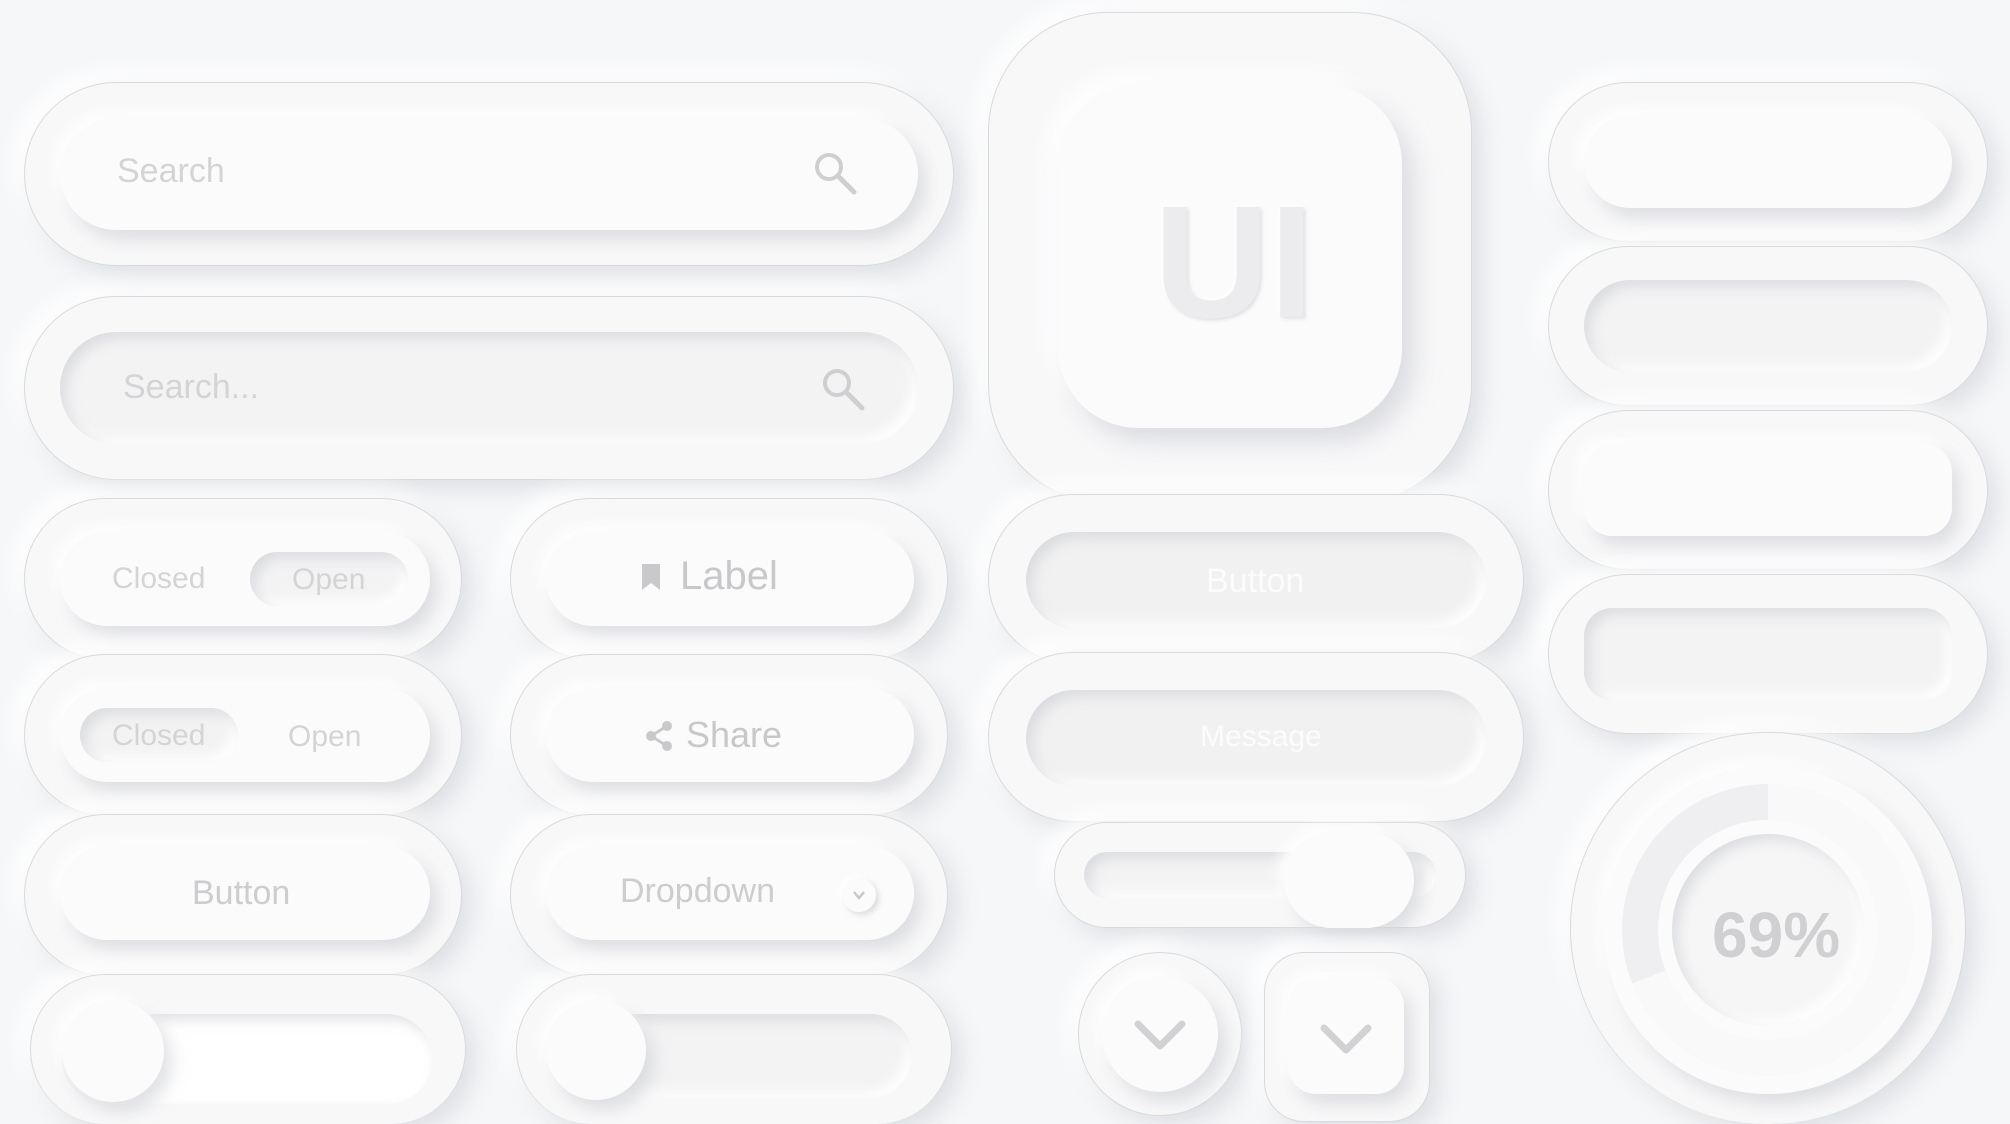 The height and width of the screenshot is (1124, 2010). What do you see at coordinates (241, 893) in the screenshot?
I see `button-label: Button` at bounding box center [241, 893].